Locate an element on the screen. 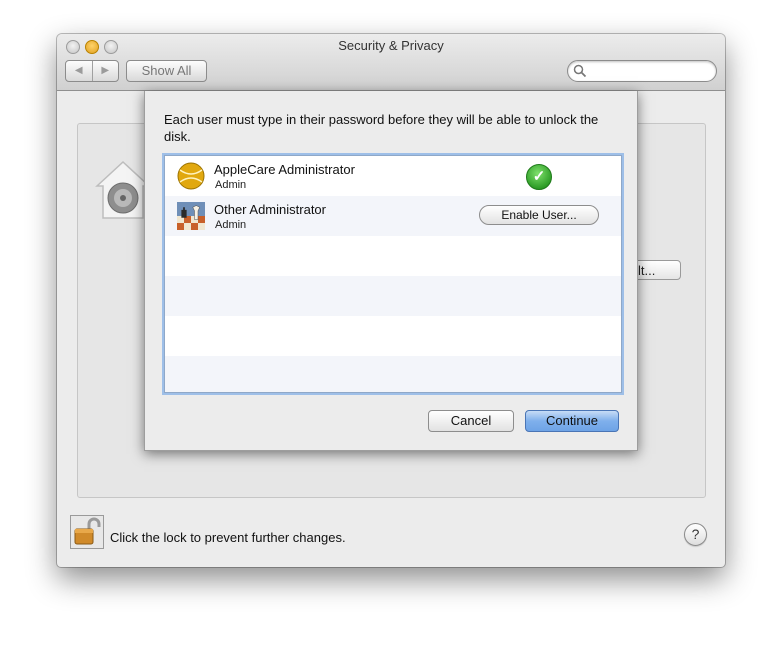  show-all-button: Show All is located at coordinates (166, 71).